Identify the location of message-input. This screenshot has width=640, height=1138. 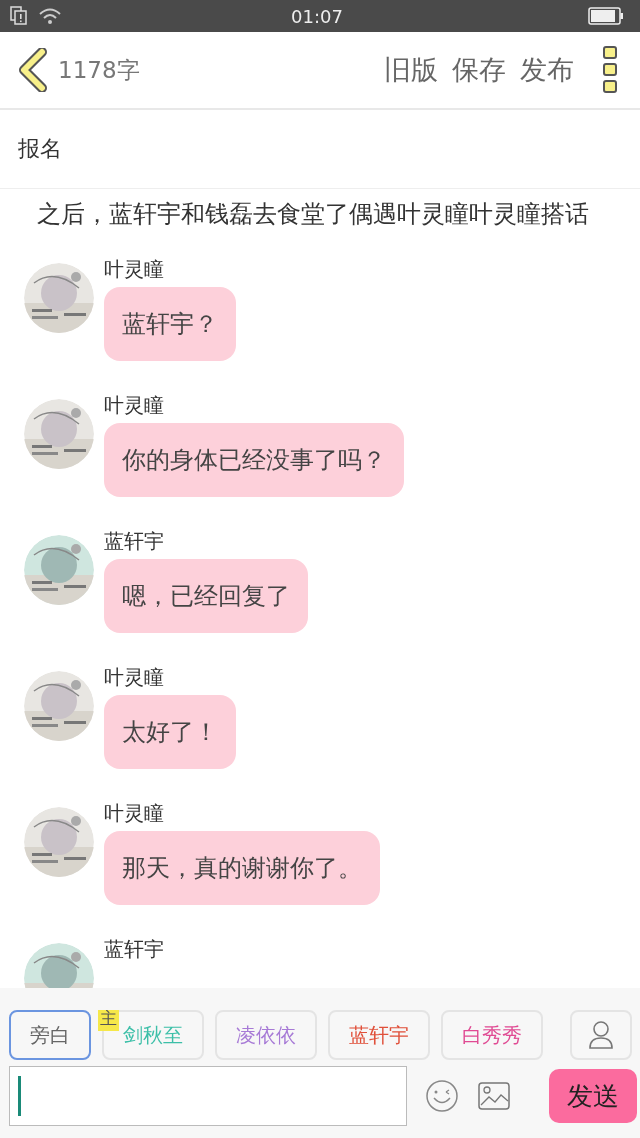
(208, 1096).